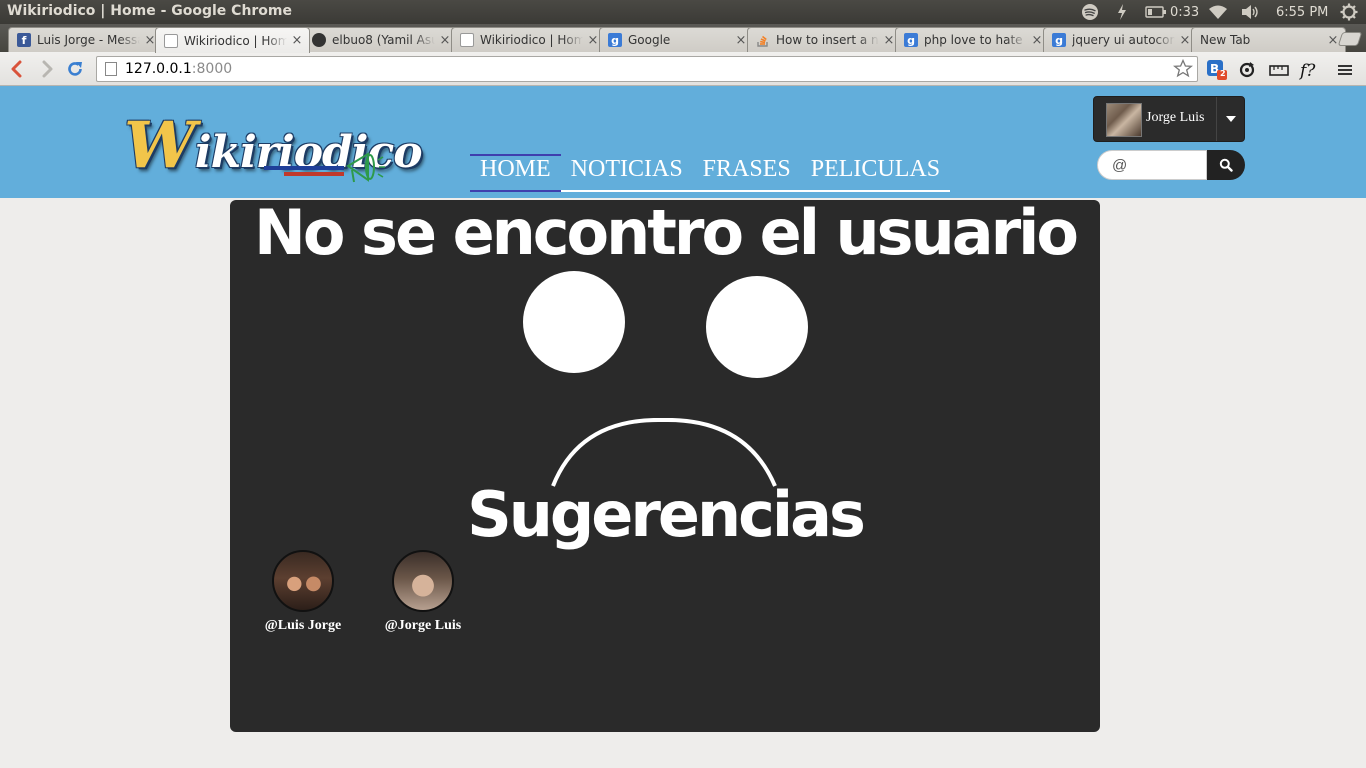 This screenshot has height=768, width=1366. Describe the element at coordinates (1122, 12) in the screenshot. I see `power-icon` at that location.